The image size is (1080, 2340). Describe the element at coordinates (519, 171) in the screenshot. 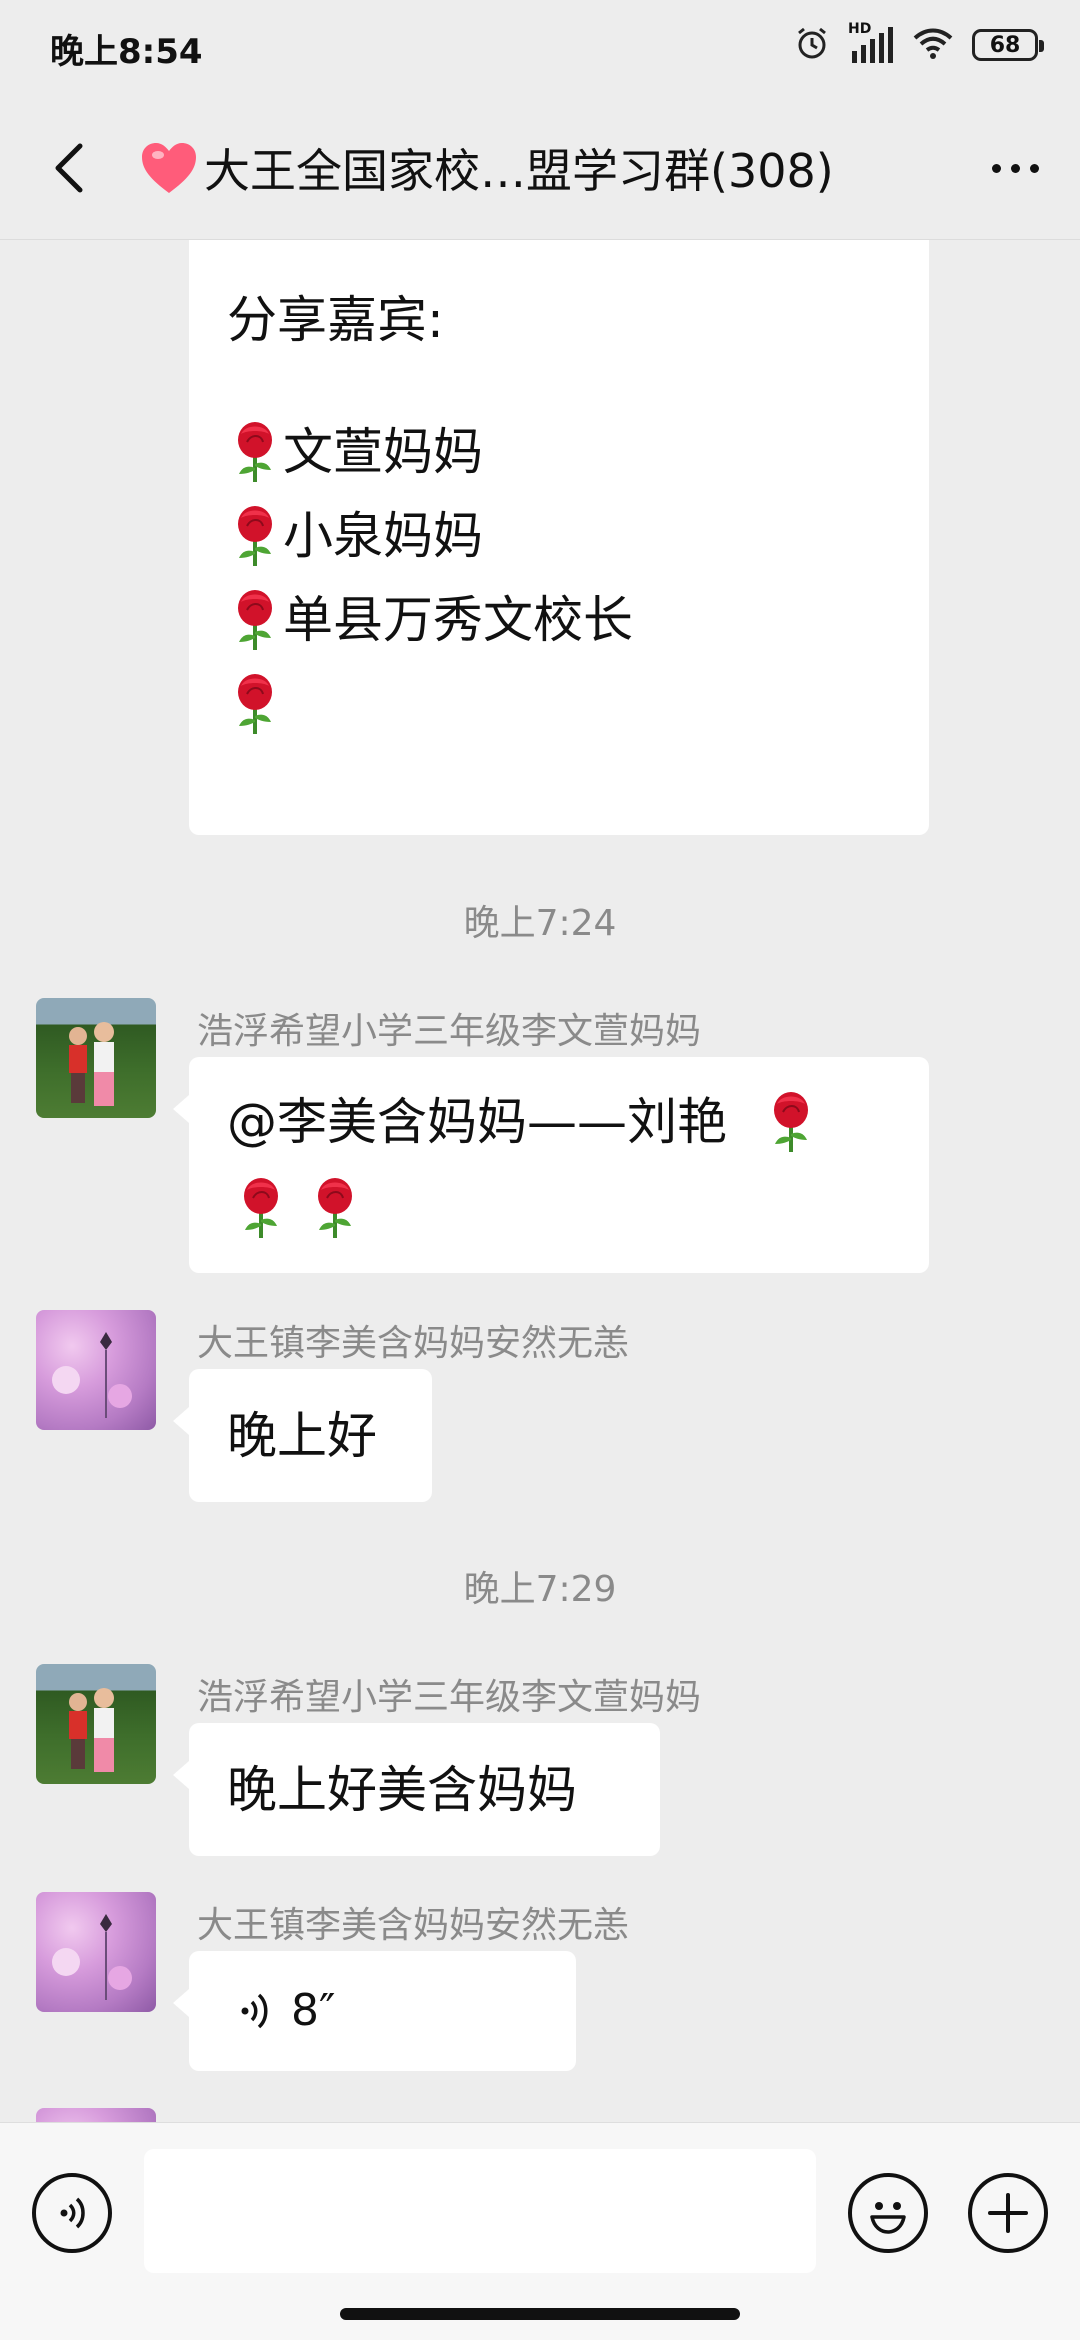

I see `chat-title-text: 大王全国家校…盟学习群(308)` at that location.